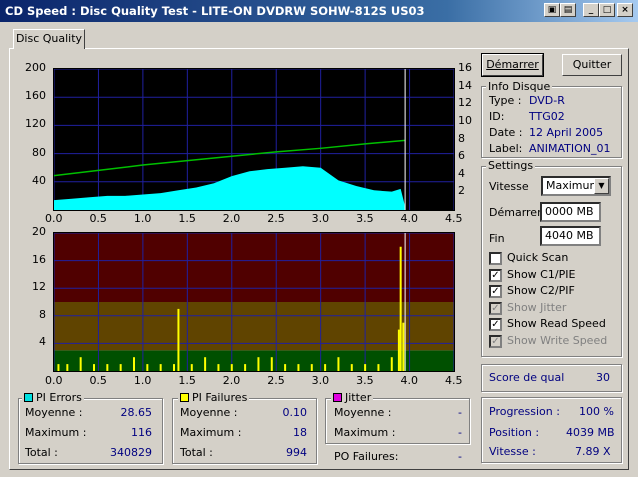 The height and width of the screenshot is (477, 638). Describe the element at coordinates (365, 432) in the screenshot. I see `jitter-max-label: Maximum :` at that location.